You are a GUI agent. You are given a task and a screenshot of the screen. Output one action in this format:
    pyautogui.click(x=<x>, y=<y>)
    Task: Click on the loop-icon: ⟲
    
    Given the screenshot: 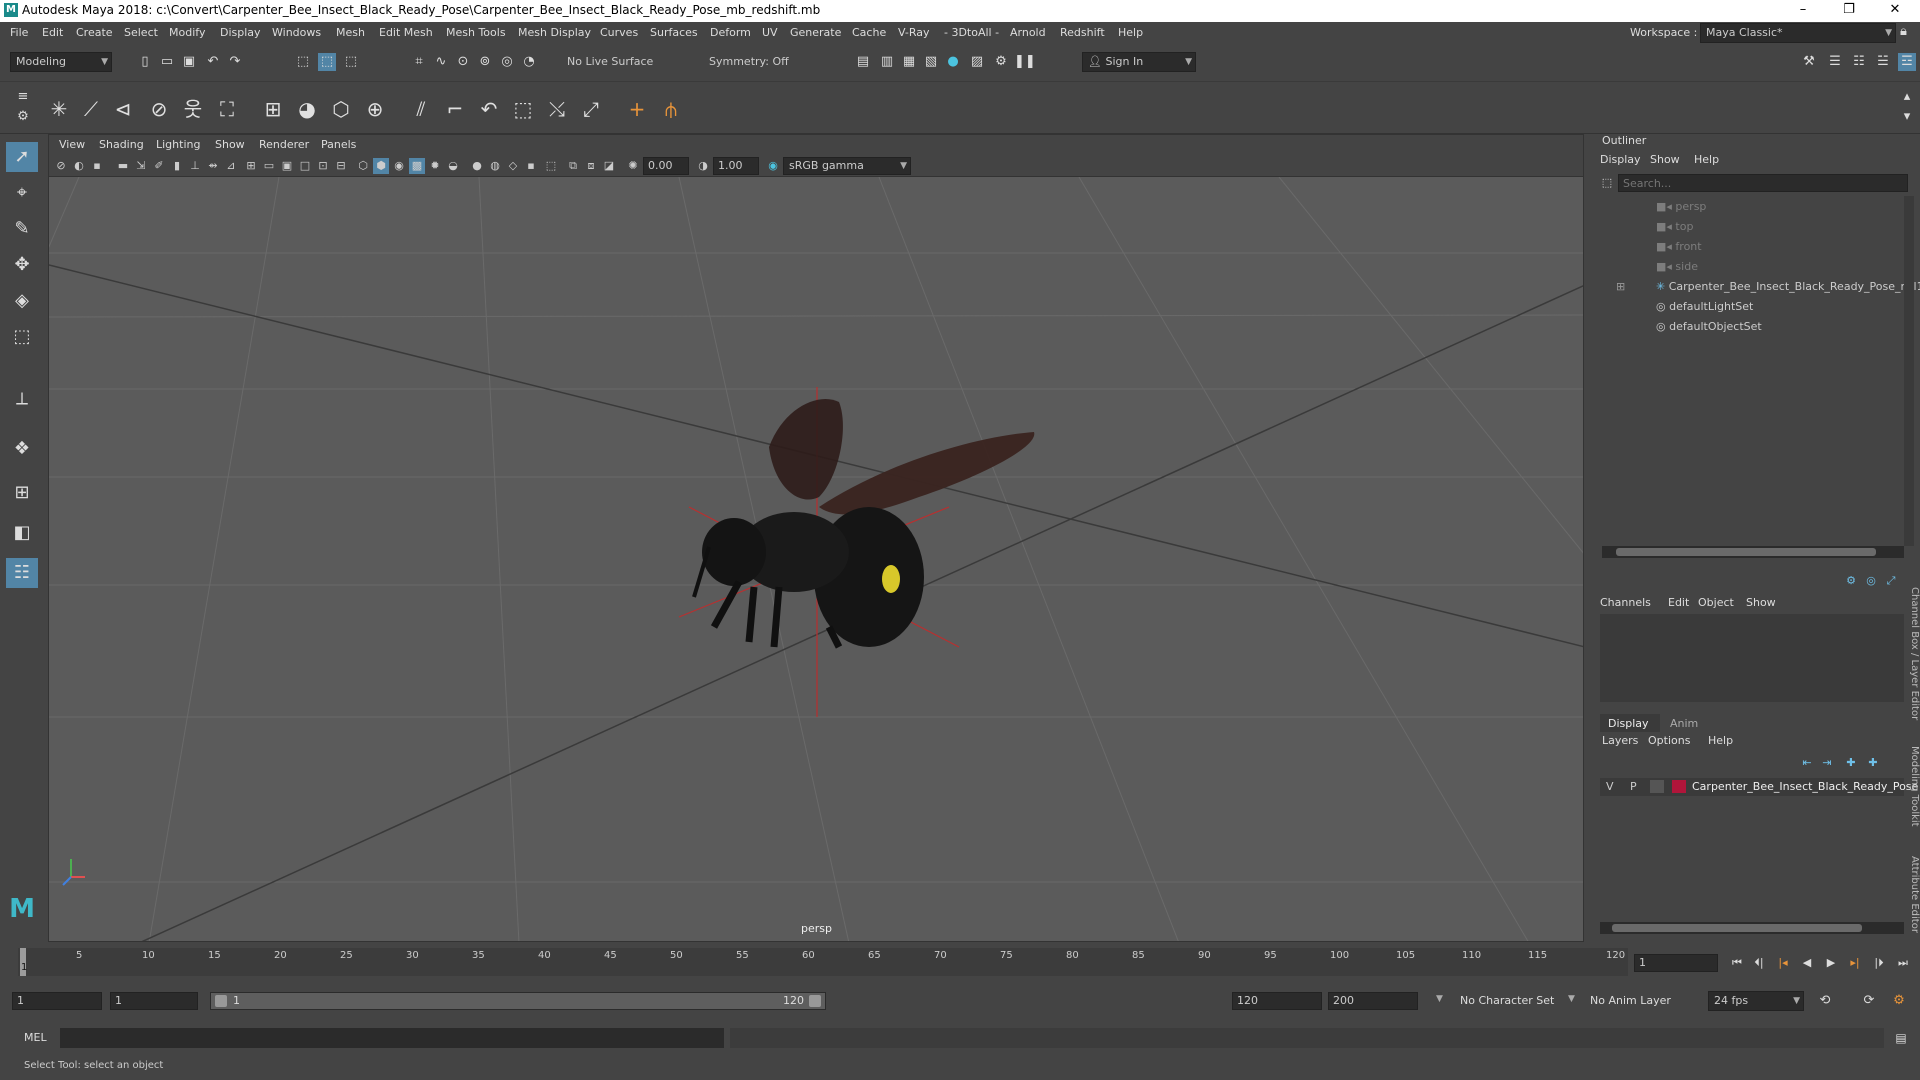 What is the action you would take?
    pyautogui.click(x=1825, y=1001)
    